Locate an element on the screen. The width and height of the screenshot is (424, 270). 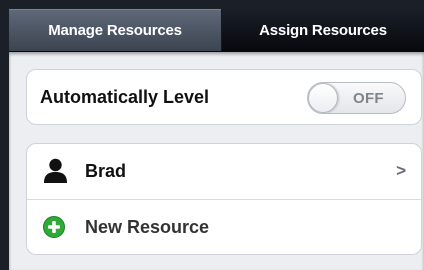
person-icon is located at coordinates (55, 170).